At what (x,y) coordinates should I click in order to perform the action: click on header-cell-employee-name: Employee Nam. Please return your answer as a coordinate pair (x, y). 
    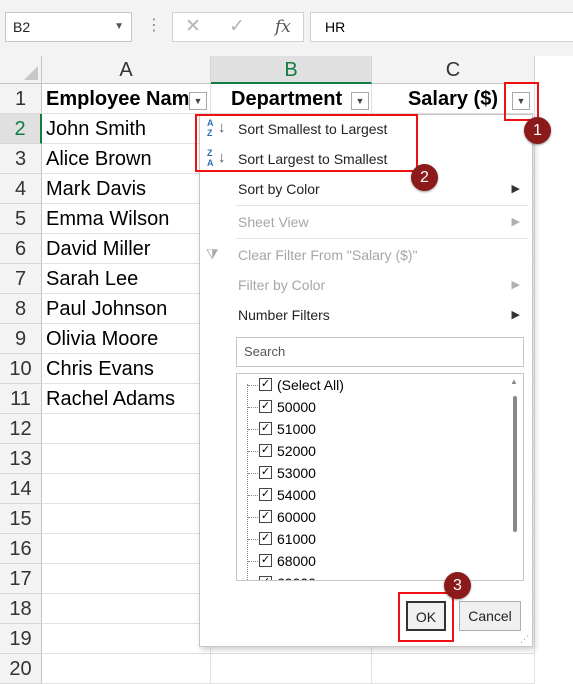
    Looking at the image, I should click on (126, 99).